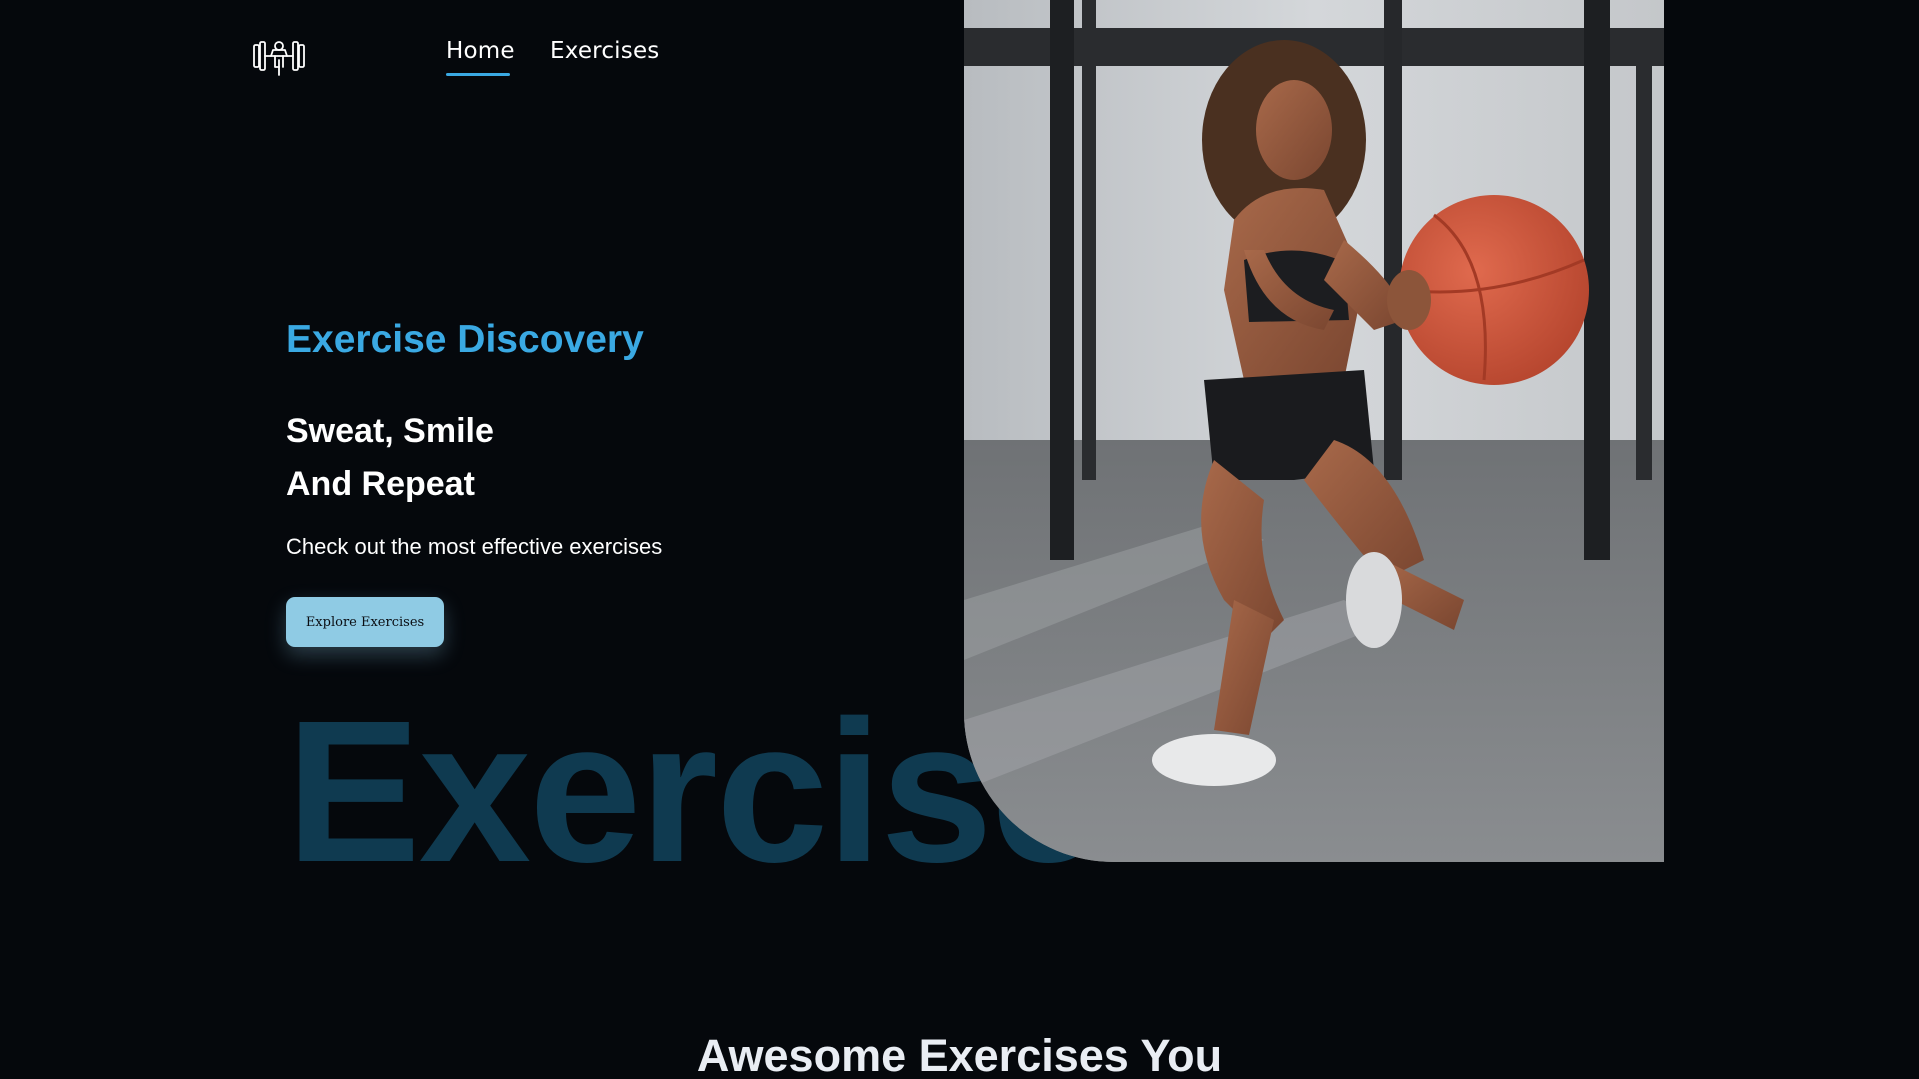 The width and height of the screenshot is (1919, 1079). I want to click on hero-title-line-1: Sweat, Smile, so click(390, 431).